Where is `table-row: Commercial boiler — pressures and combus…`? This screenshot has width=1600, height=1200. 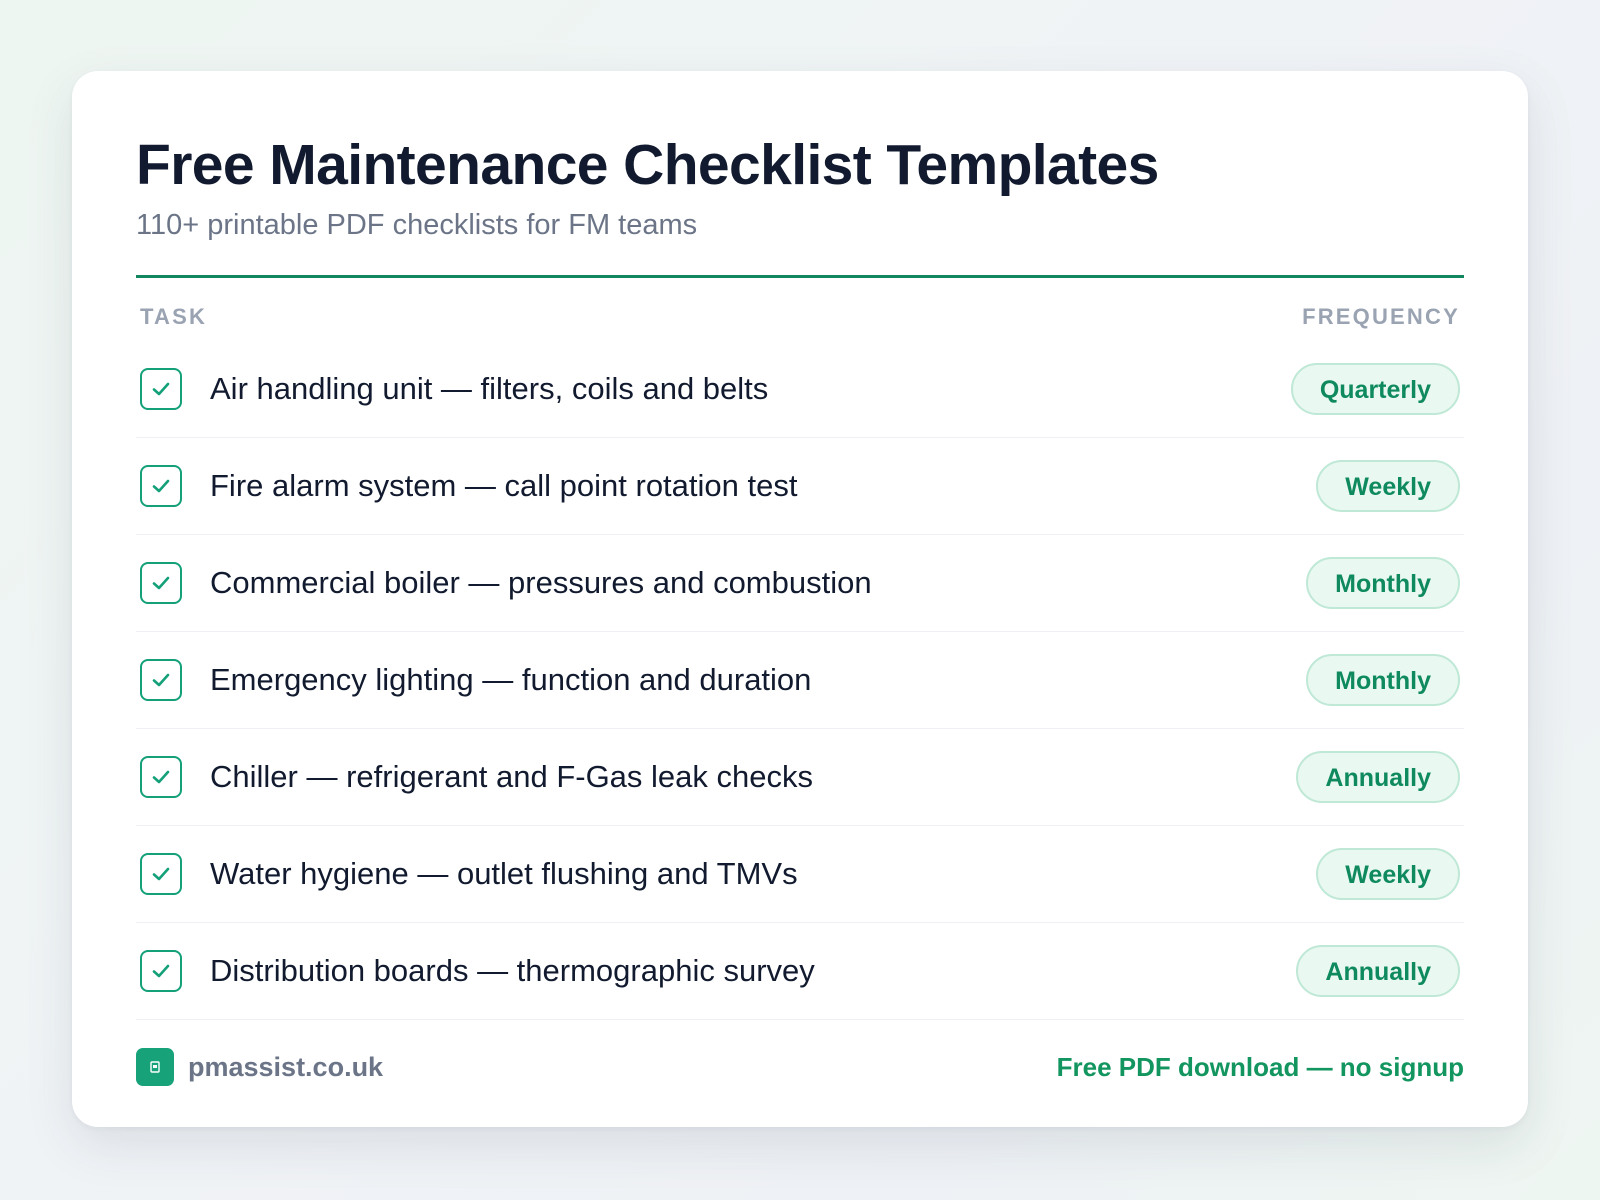
table-row: Commercial boiler — pressures and combus… is located at coordinates (800, 583).